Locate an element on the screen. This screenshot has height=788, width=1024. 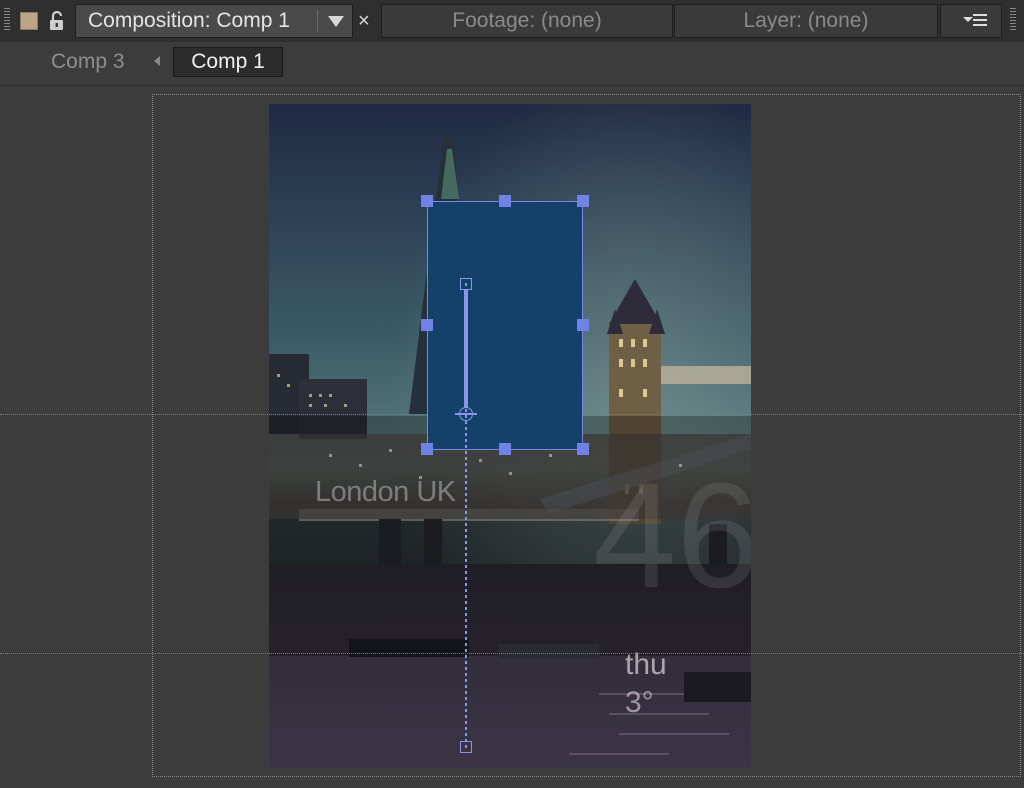
transform-handle-bottom-left is located at coordinates (427, 449).